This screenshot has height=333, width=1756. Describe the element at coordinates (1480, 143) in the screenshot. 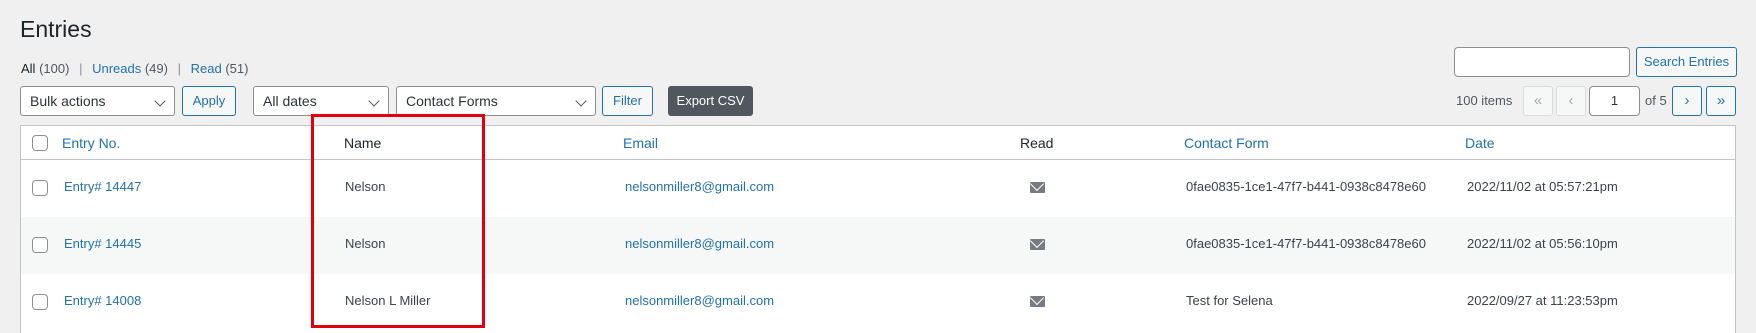

I see `column-date: Date` at that location.